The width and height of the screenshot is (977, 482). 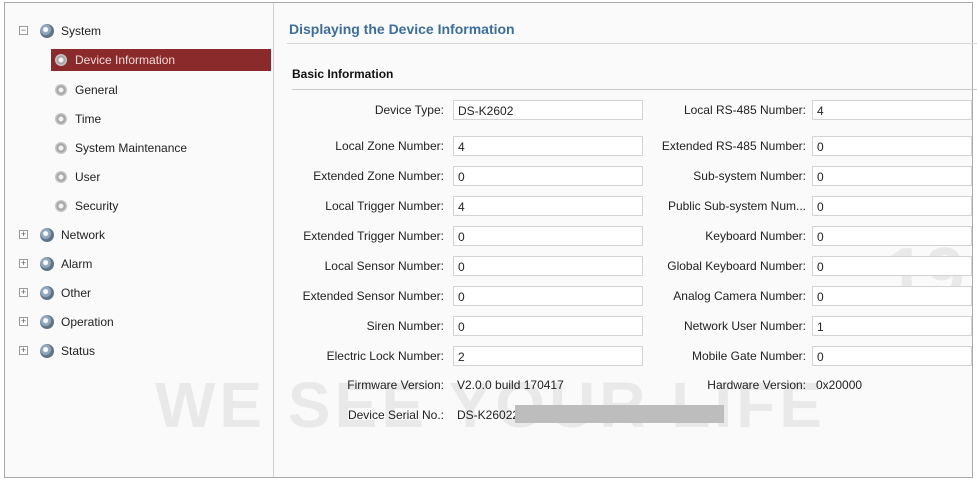 What do you see at coordinates (138, 322) in the screenshot?
I see `tree-item-operation: + Operation` at bounding box center [138, 322].